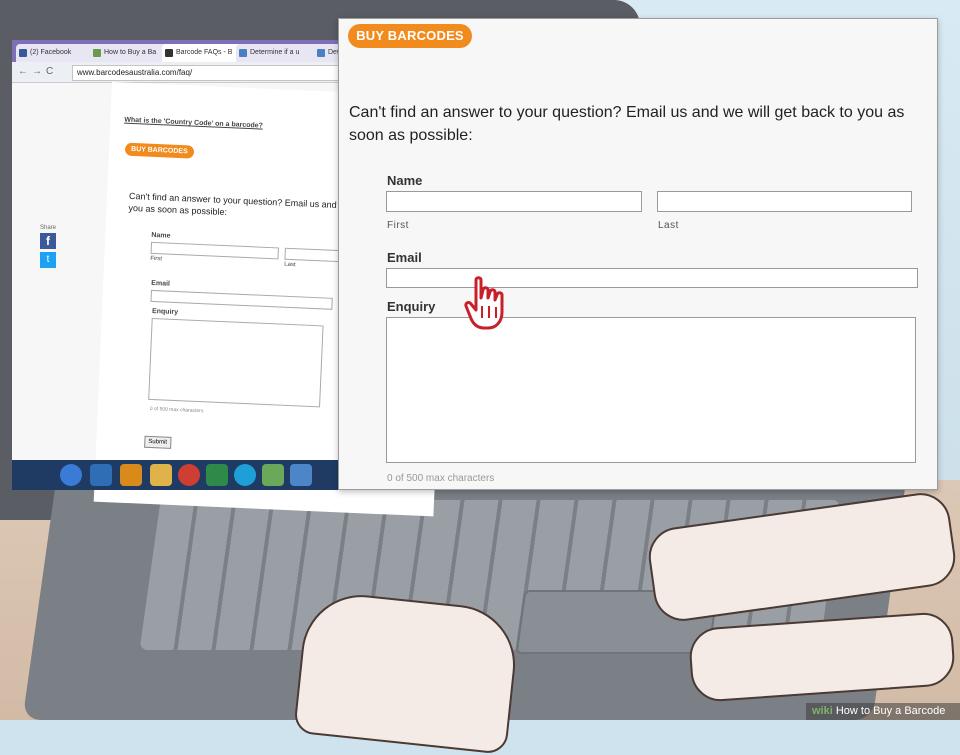 This screenshot has height=755, width=960. What do you see at coordinates (131, 53) in the screenshot?
I see `tab-how-to-buy: How to Buy a Ba✕` at bounding box center [131, 53].